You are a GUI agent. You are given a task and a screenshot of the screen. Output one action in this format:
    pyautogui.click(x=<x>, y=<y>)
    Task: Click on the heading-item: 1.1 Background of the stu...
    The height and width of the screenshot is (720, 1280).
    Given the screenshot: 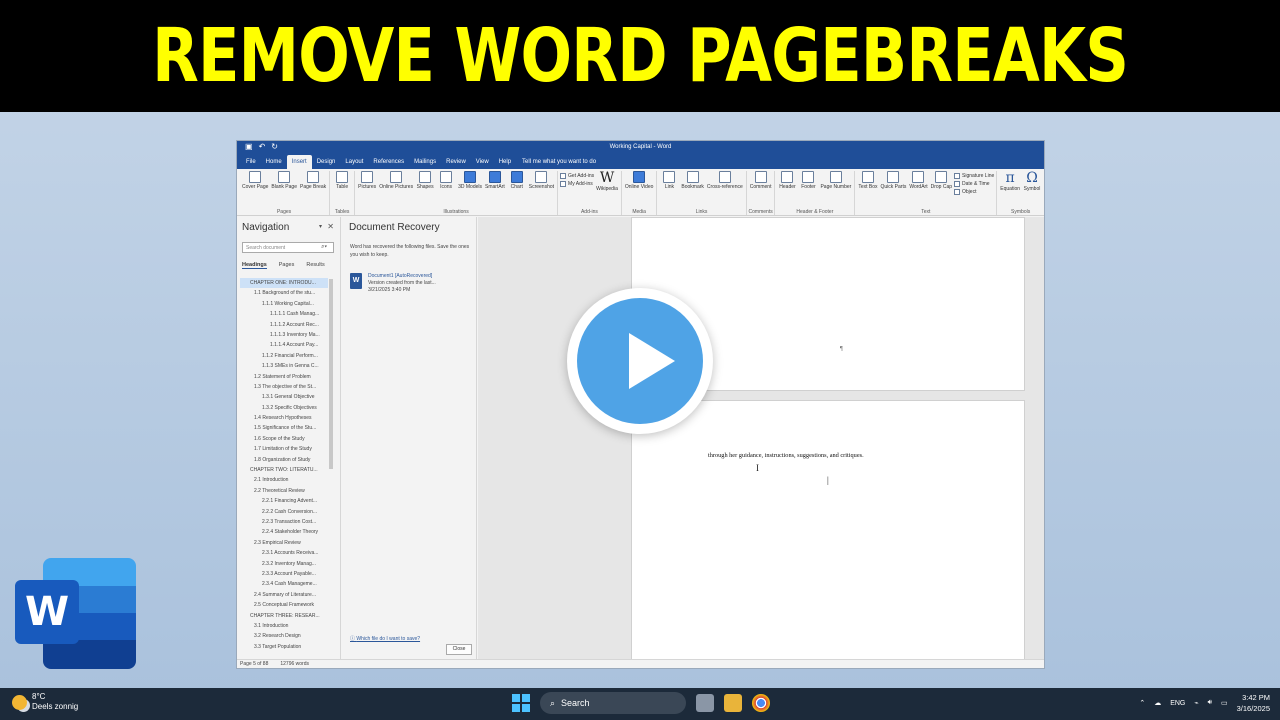 What is the action you would take?
    pyautogui.click(x=284, y=293)
    